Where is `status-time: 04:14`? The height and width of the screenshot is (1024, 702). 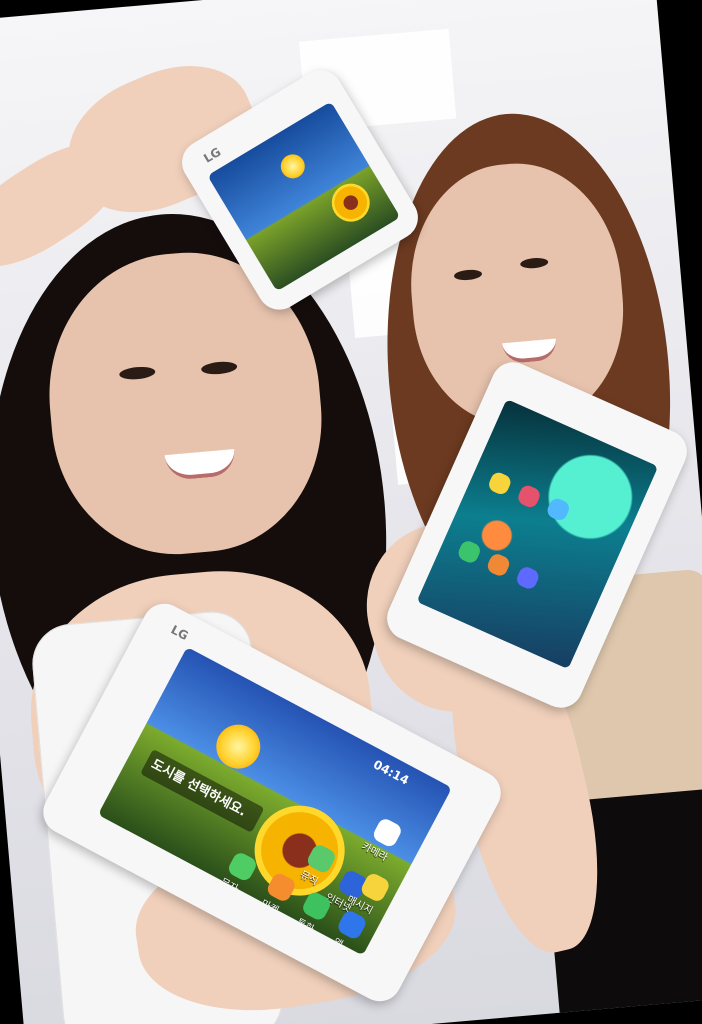 status-time: 04:14 is located at coordinates (391, 772).